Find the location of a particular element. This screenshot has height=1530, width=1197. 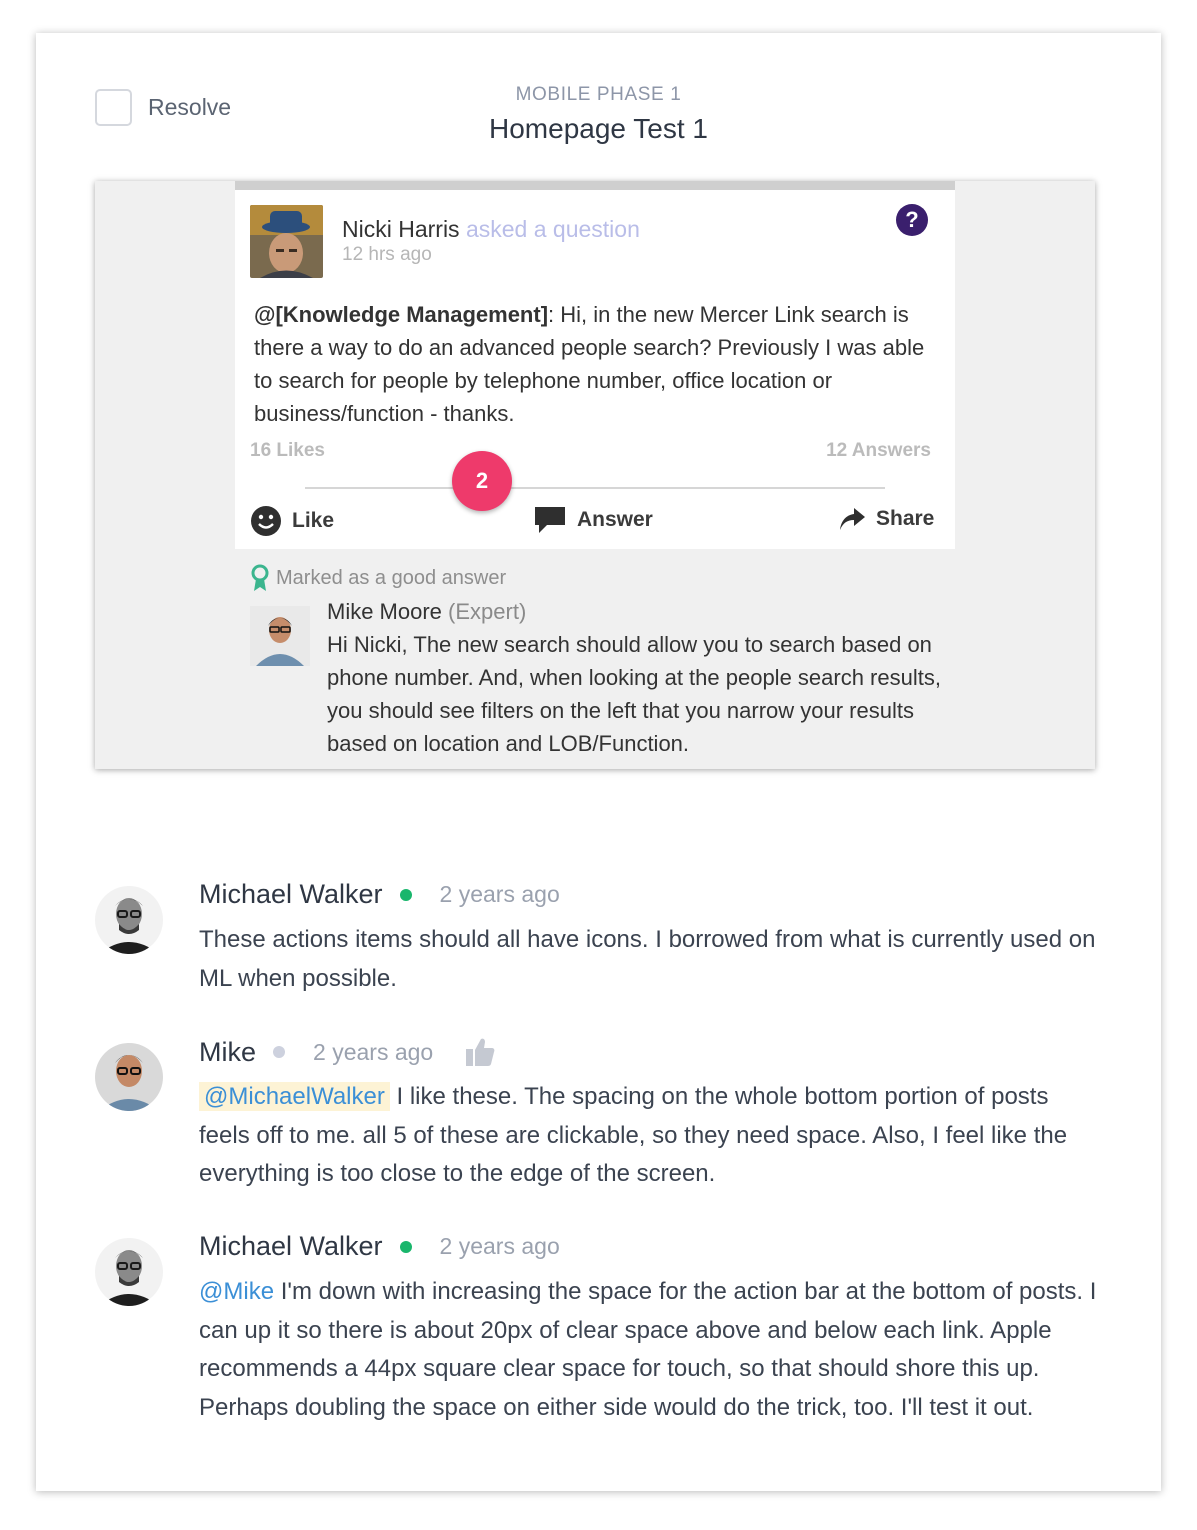

divider is located at coordinates (595, 488).